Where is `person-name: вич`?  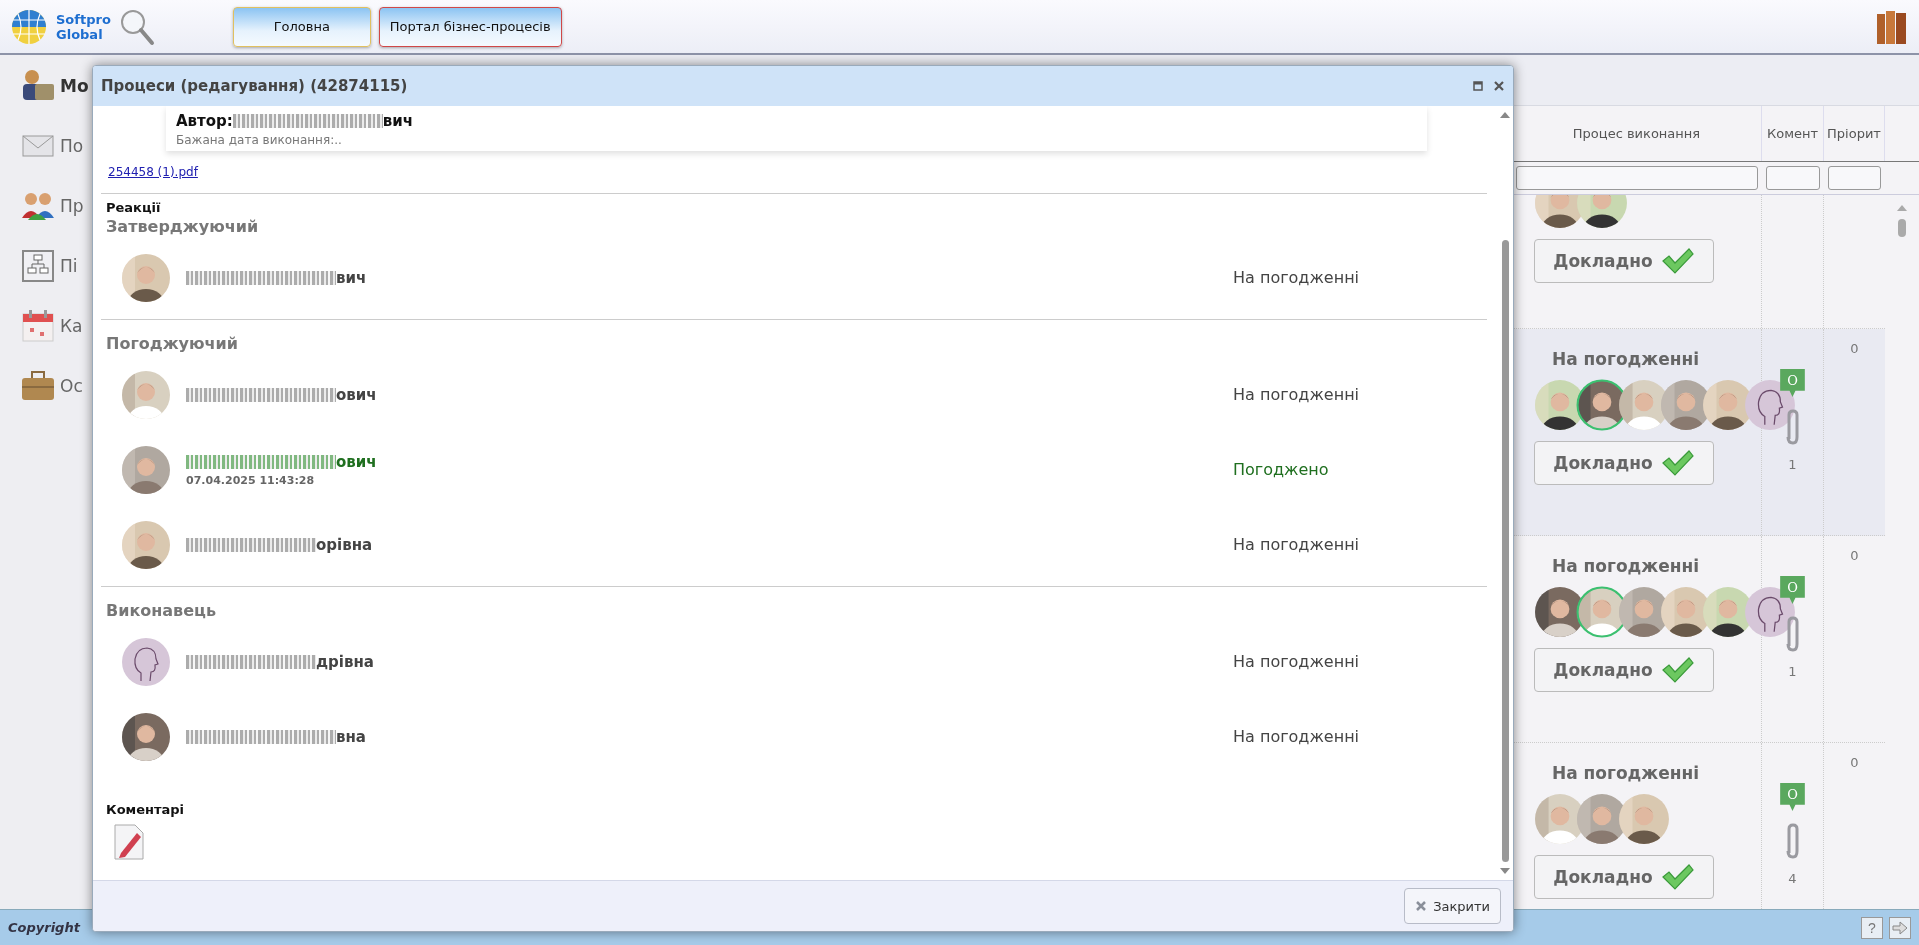
person-name: вич is located at coordinates (351, 277).